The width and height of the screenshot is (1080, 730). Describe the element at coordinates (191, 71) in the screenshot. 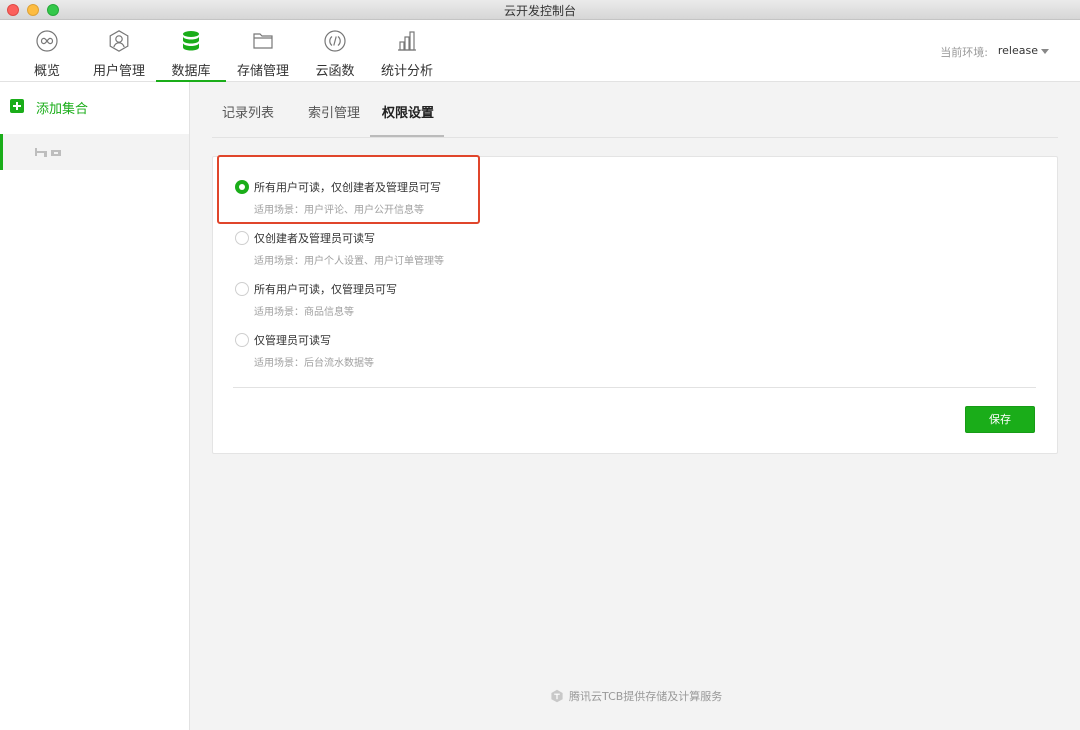

I see `toolbar-item-label: 数据库` at that location.